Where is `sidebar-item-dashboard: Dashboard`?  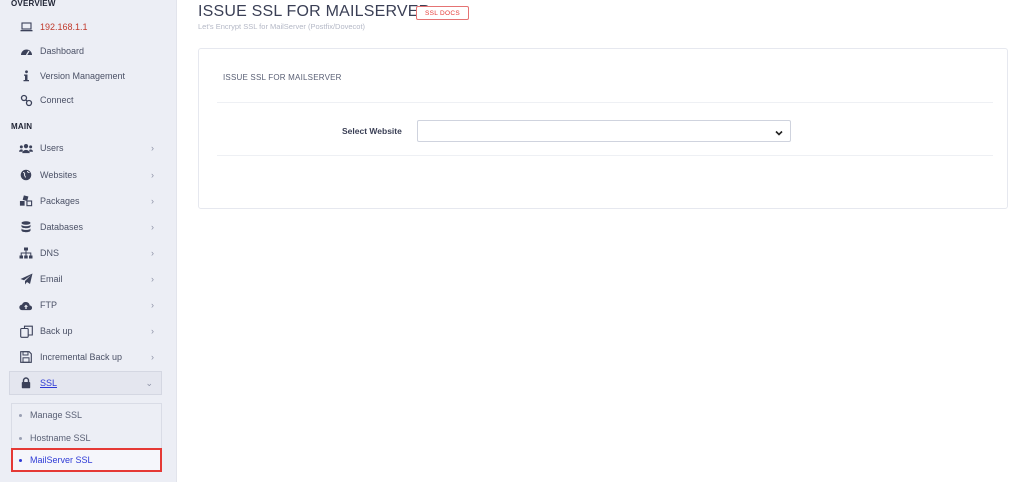
sidebar-item-dashboard: Dashboard is located at coordinates (88, 51).